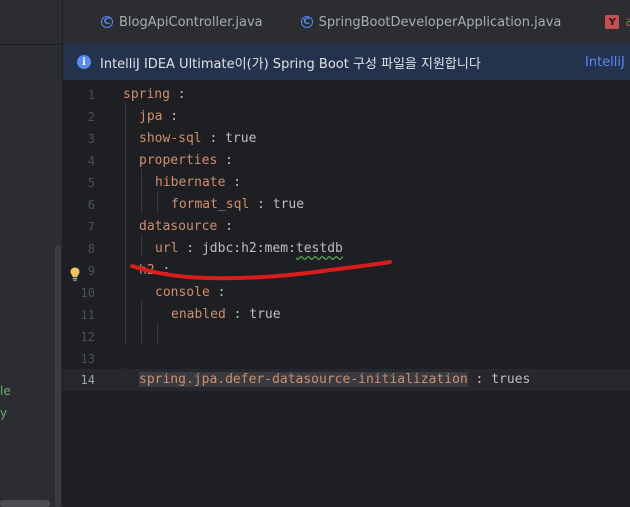 The width and height of the screenshot is (630, 507). Describe the element at coordinates (346, 315) in the screenshot. I see `code-line: 11 enabled : true` at that location.